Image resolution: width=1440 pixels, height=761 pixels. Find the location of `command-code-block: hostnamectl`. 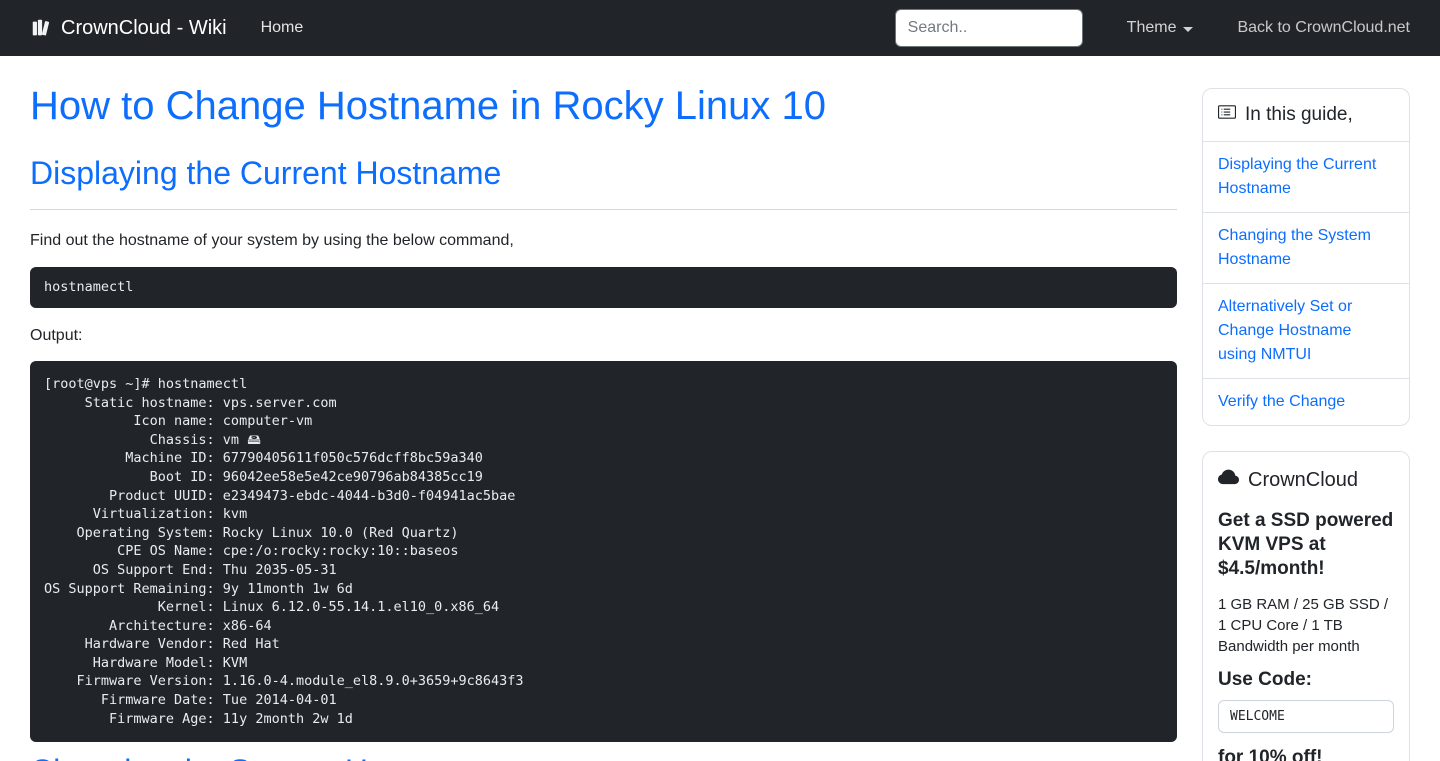

command-code-block: hostnamectl is located at coordinates (603, 287).